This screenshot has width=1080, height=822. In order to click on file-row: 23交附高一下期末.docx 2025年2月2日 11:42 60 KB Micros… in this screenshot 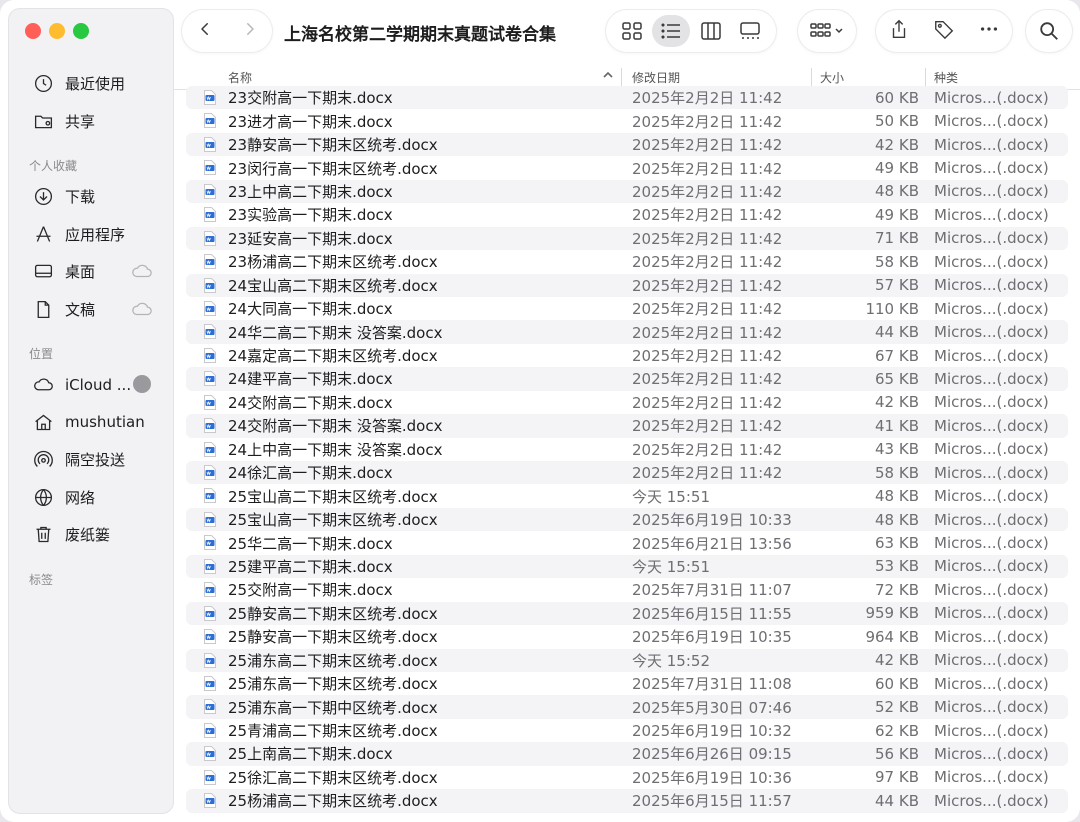, I will do `click(627, 98)`.